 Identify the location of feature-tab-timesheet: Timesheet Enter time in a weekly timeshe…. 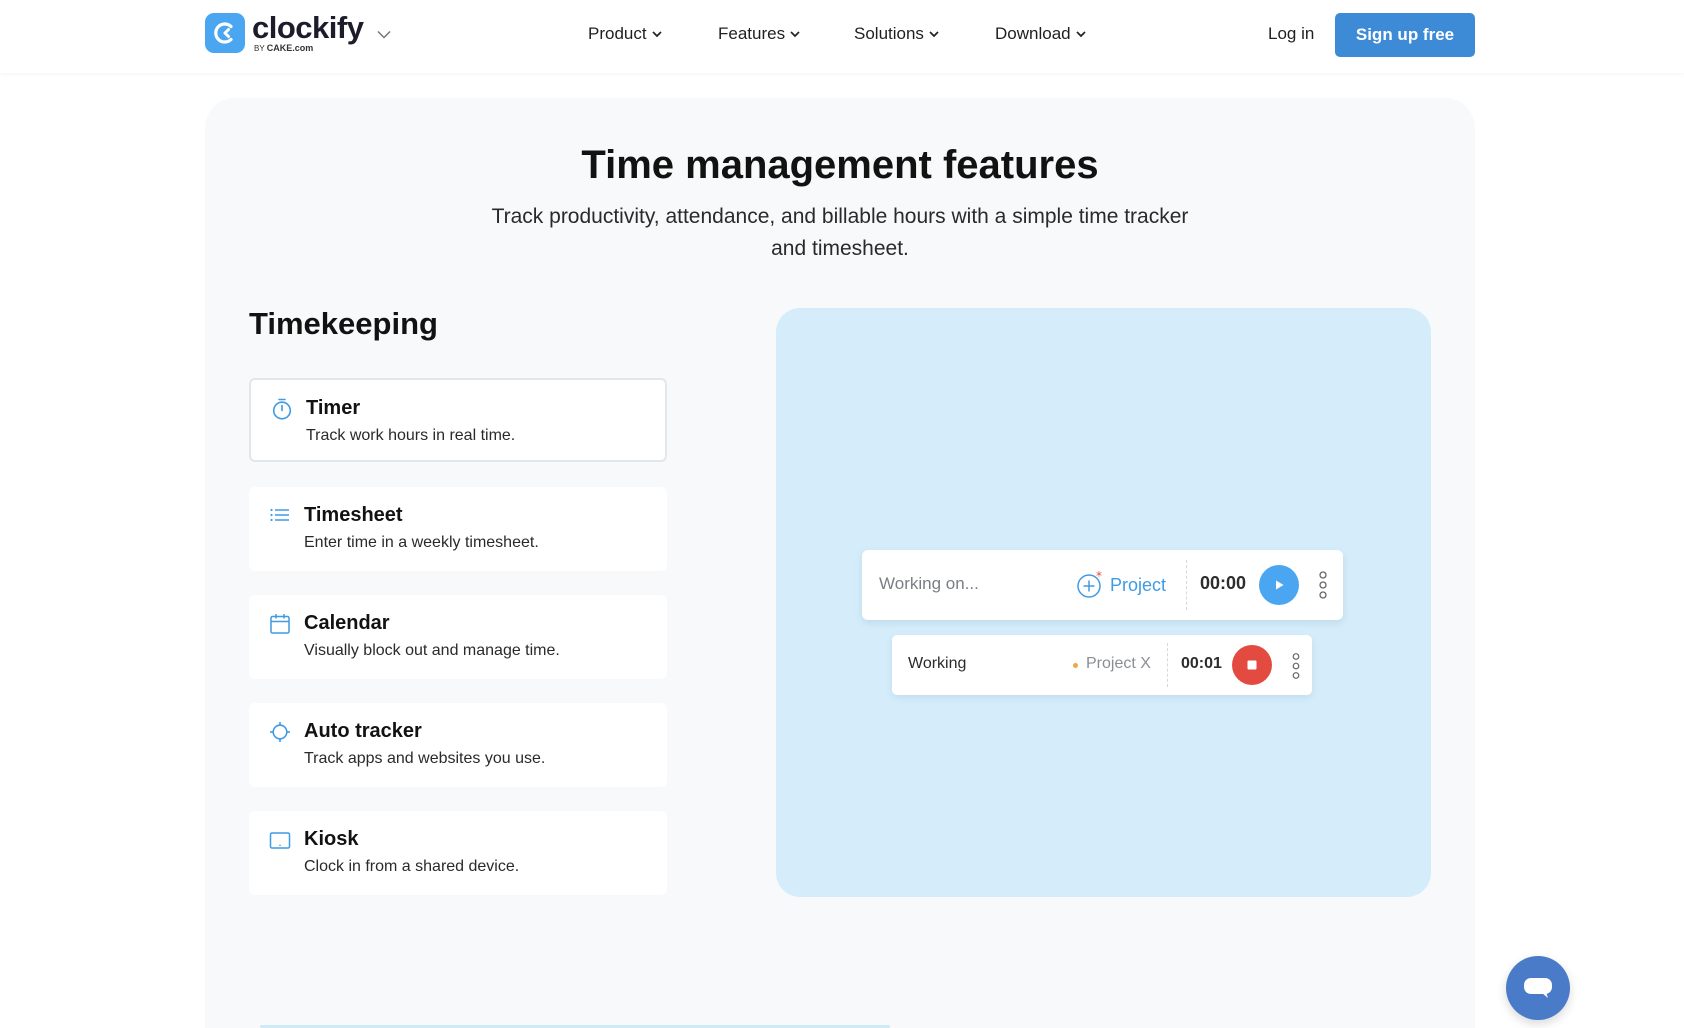
(458, 529).